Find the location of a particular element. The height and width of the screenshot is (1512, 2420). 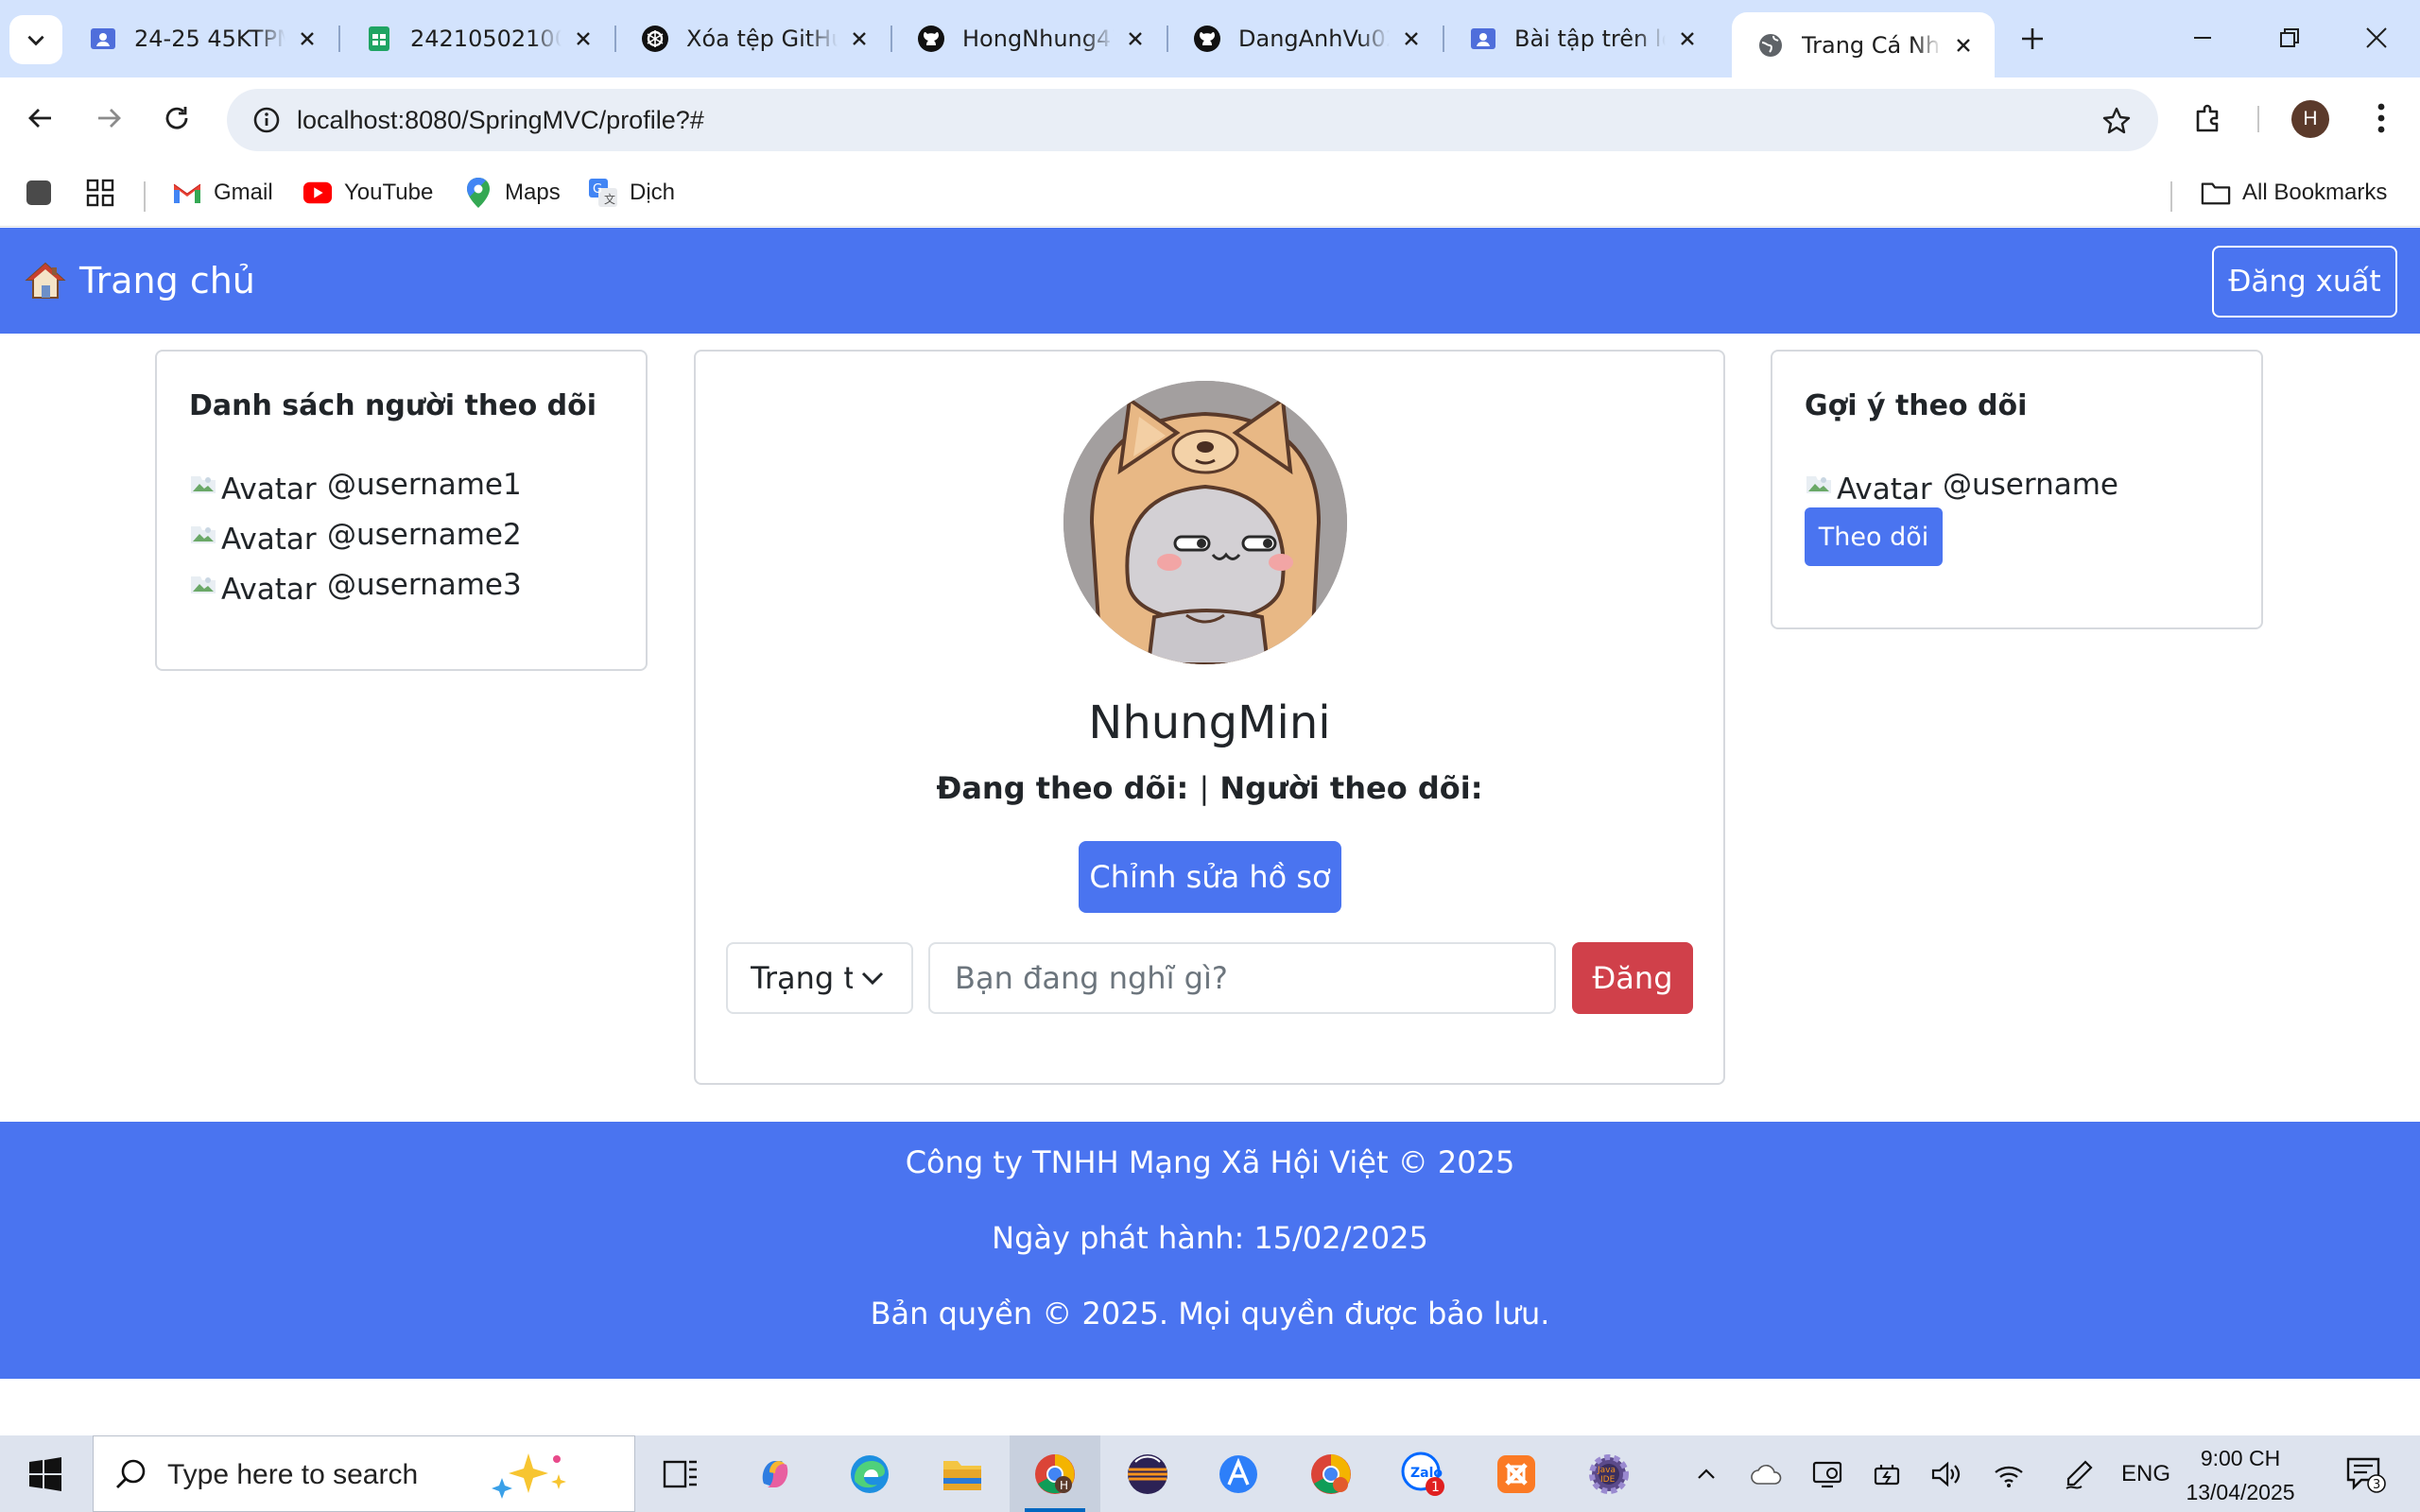

logout-button: Đăng xuất is located at coordinates (2304, 282).